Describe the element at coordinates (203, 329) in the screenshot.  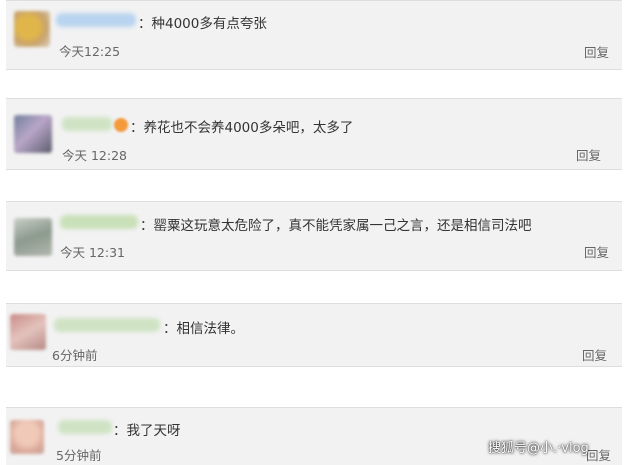
I see `comment-text: ：相信法律。` at that location.